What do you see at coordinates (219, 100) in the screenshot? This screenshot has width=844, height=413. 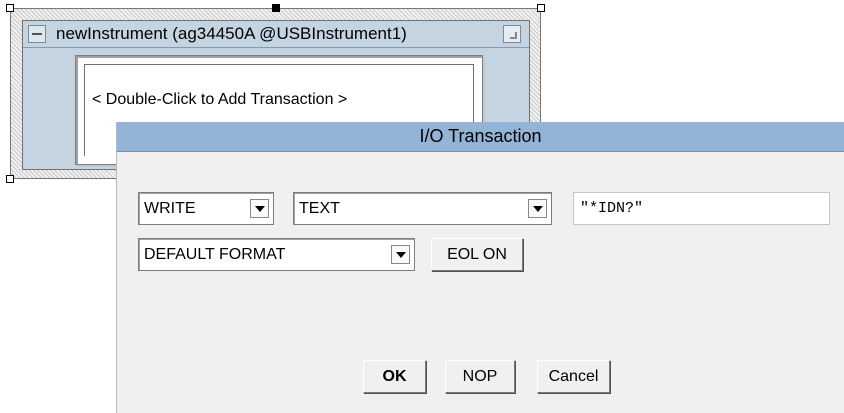 I see `add-transaction-hint: < Double-Click to Add Transaction >` at bounding box center [219, 100].